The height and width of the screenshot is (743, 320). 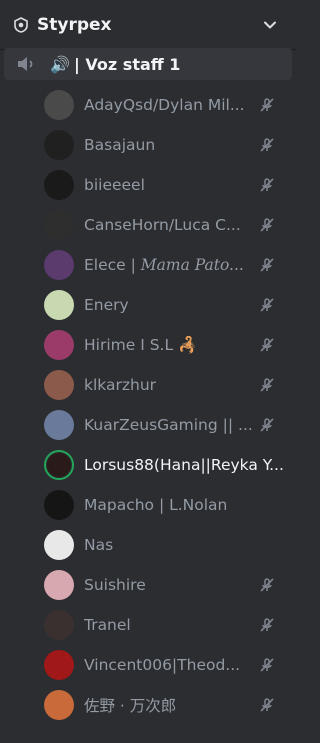 What do you see at coordinates (99, 545) in the screenshot?
I see `username: Nas` at bounding box center [99, 545].